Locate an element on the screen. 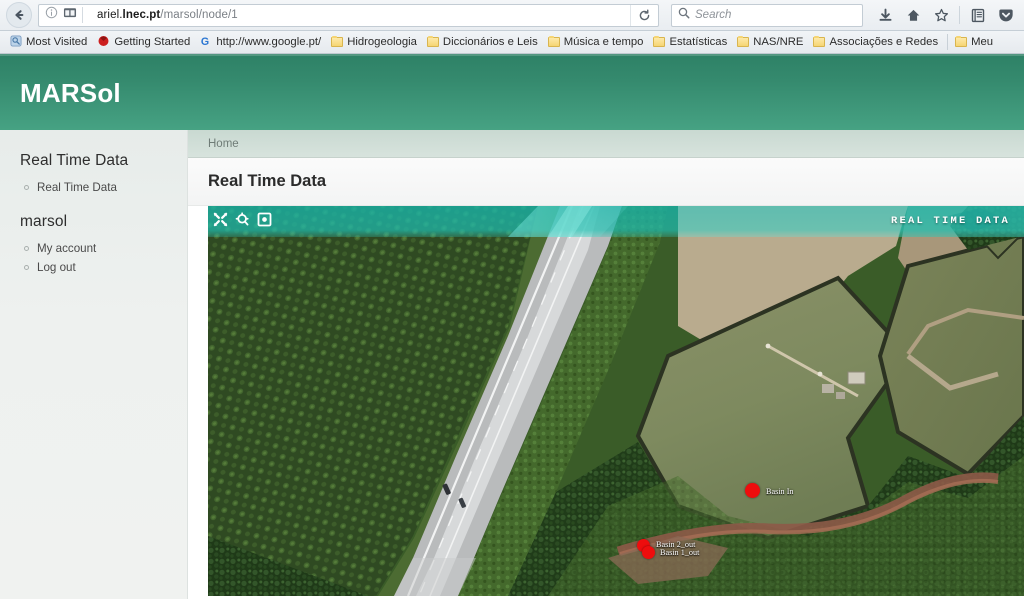  home-icon is located at coordinates (913, 15).